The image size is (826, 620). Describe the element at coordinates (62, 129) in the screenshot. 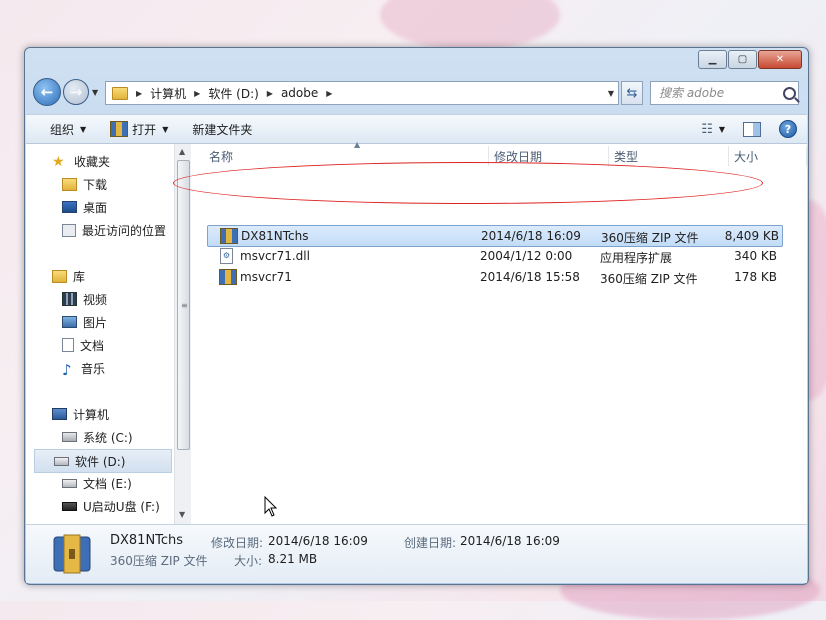

I see `organize-label: 组织` at that location.